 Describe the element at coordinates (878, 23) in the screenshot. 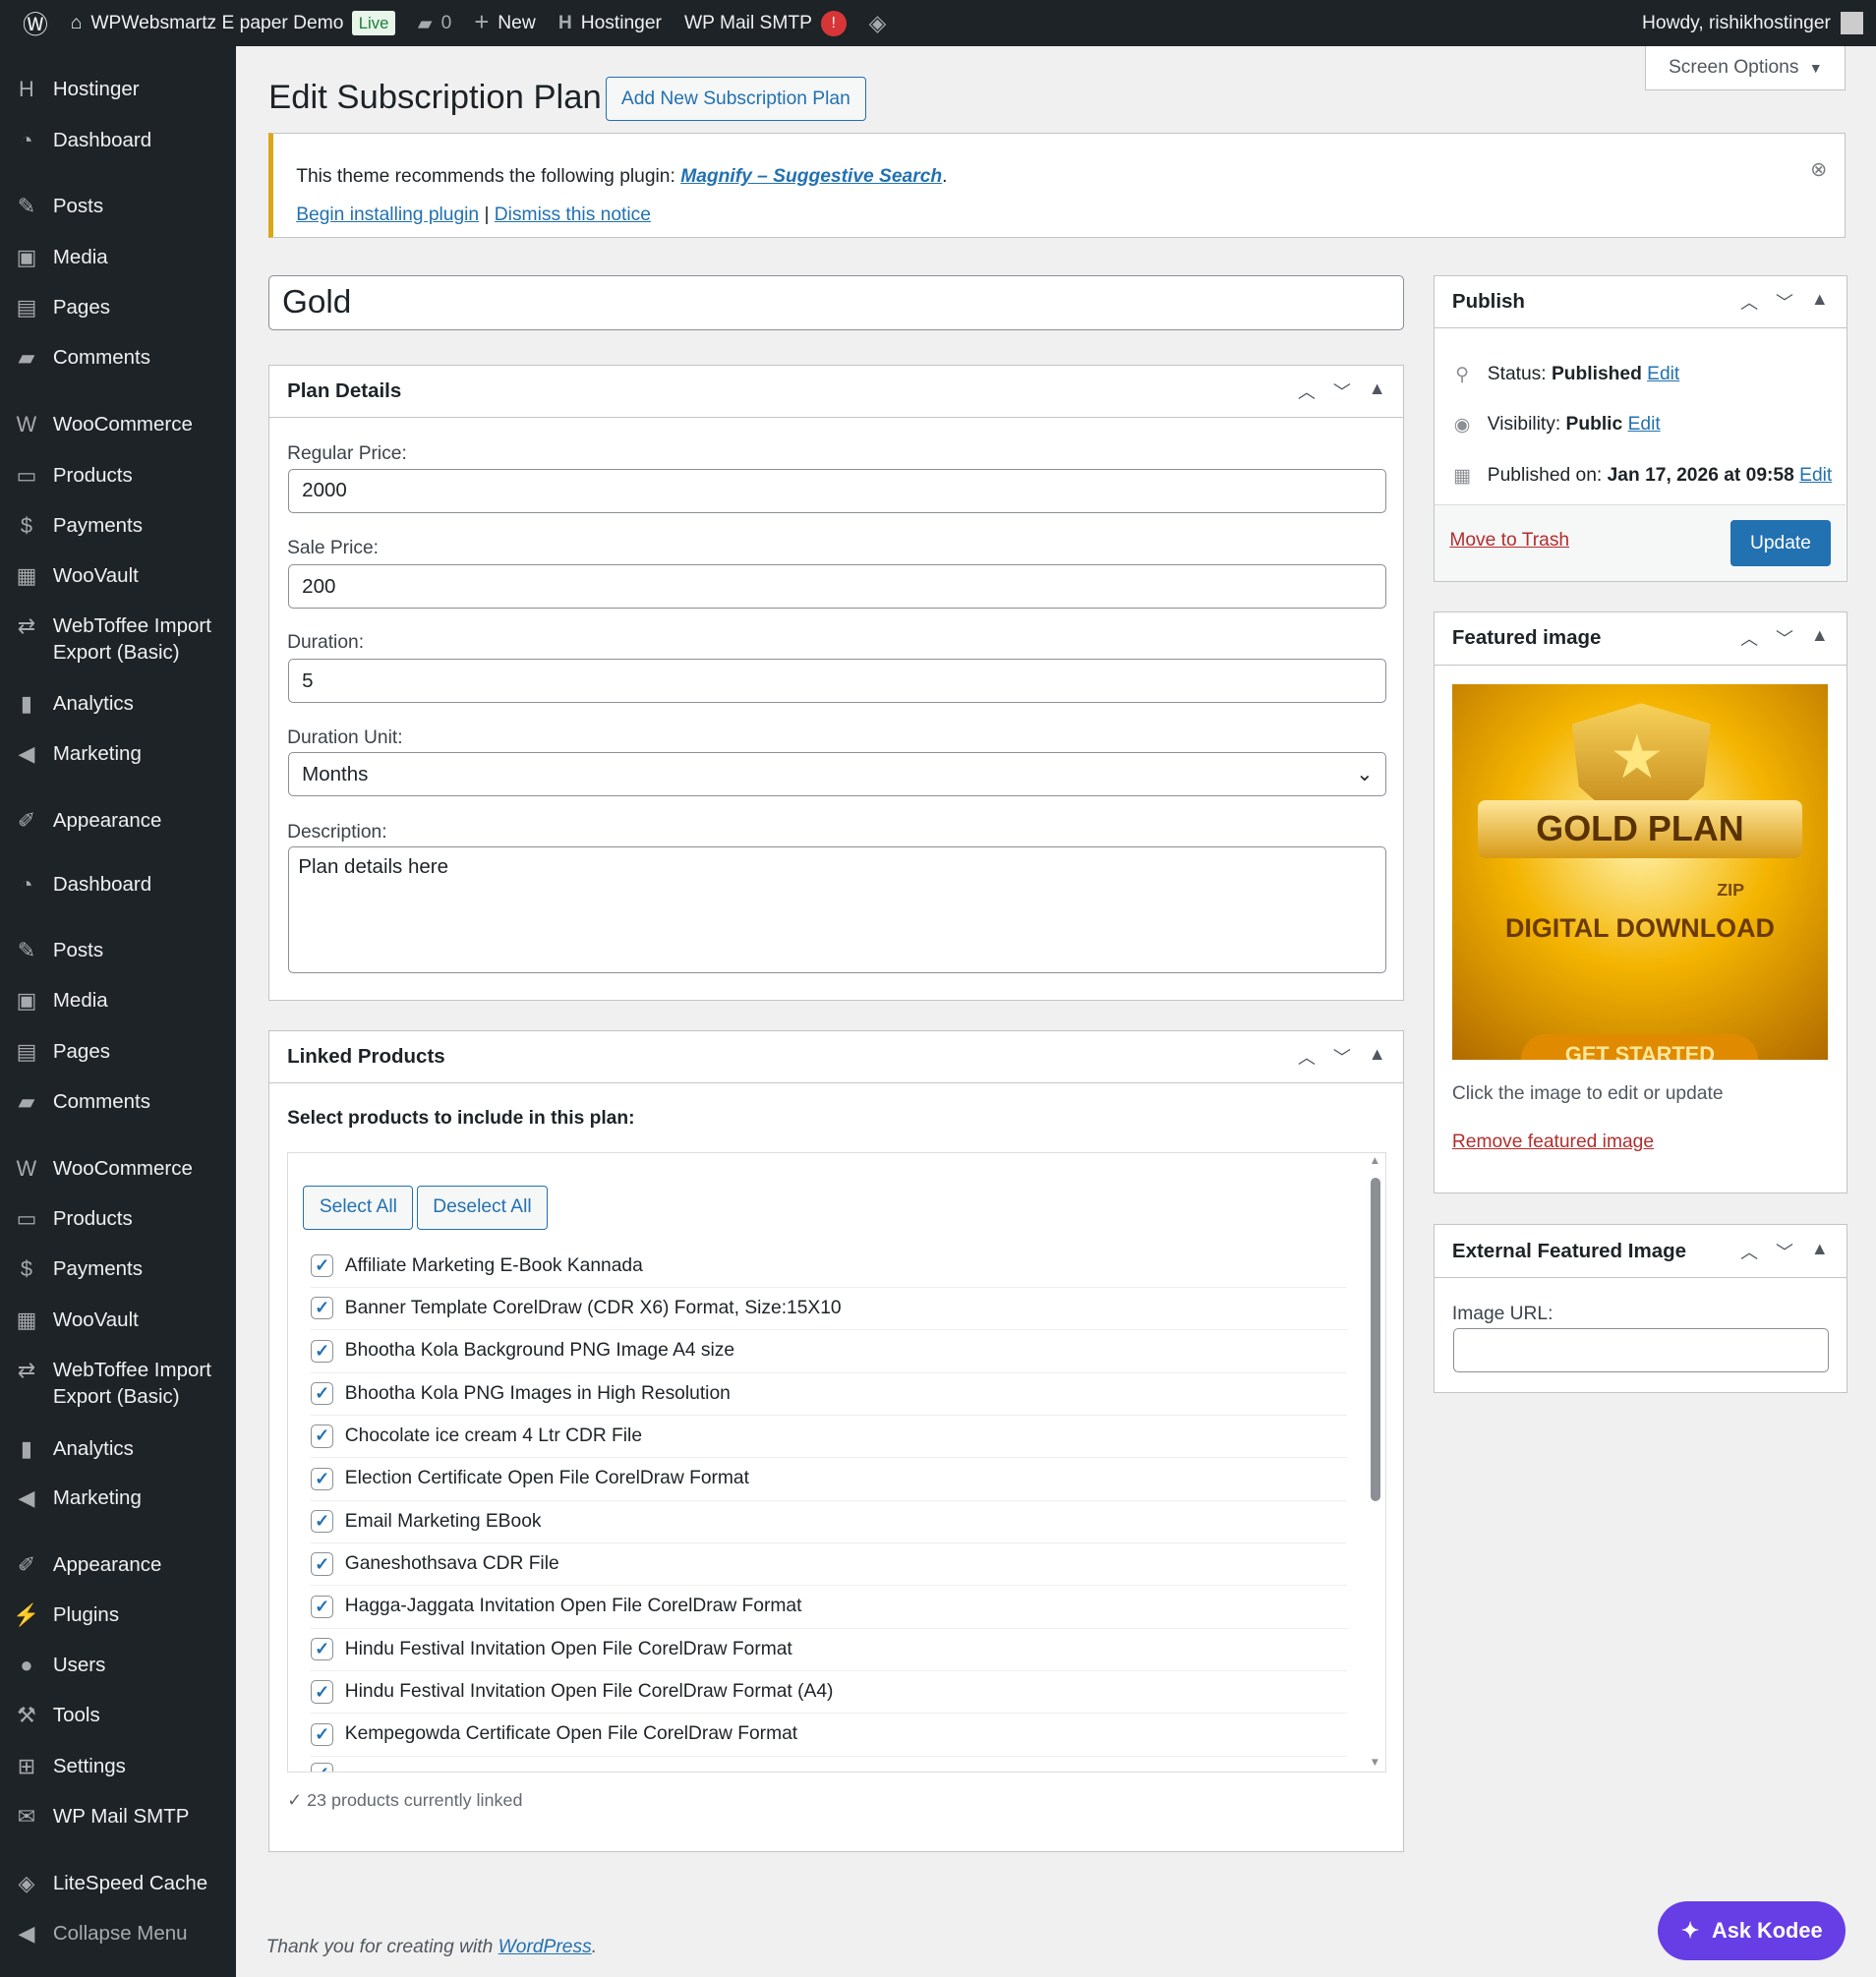

I see `litespeed-icon: ◈` at that location.